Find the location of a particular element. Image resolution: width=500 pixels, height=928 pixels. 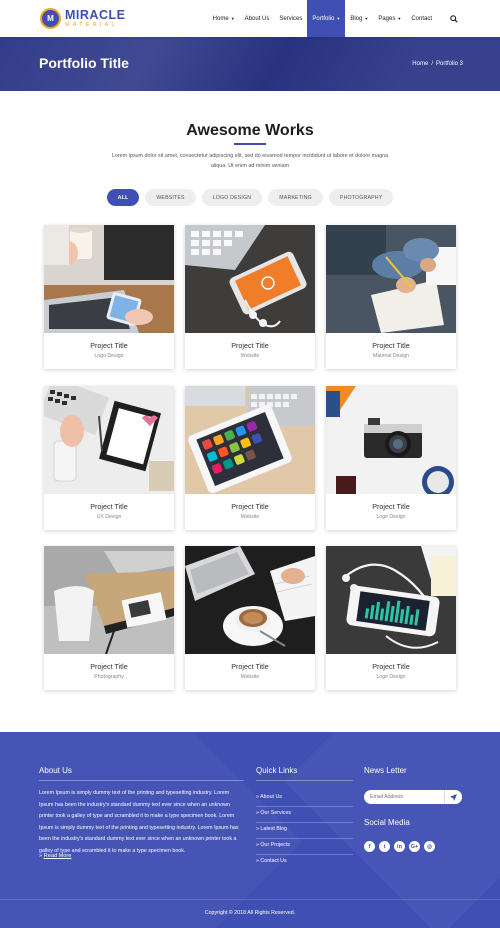

send-icon is located at coordinates (453, 797).